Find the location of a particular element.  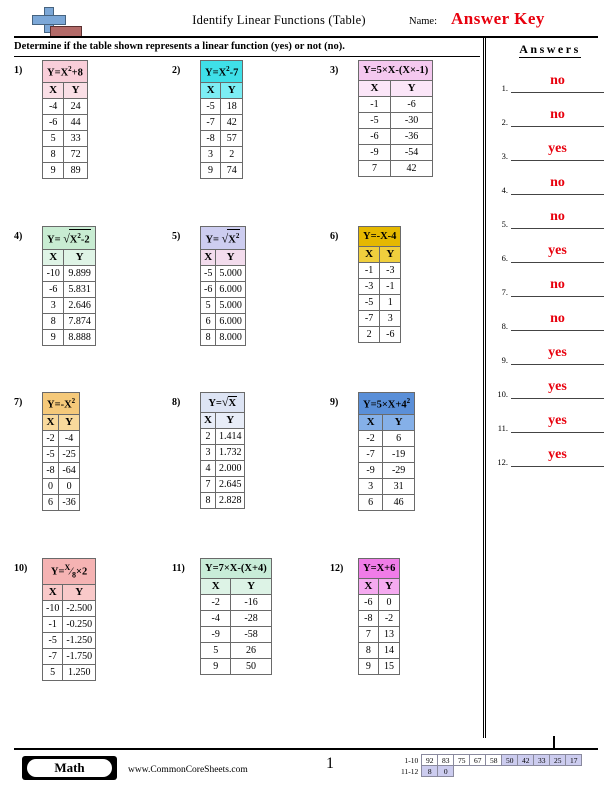

cell-x: -4 is located at coordinates (215, 618).